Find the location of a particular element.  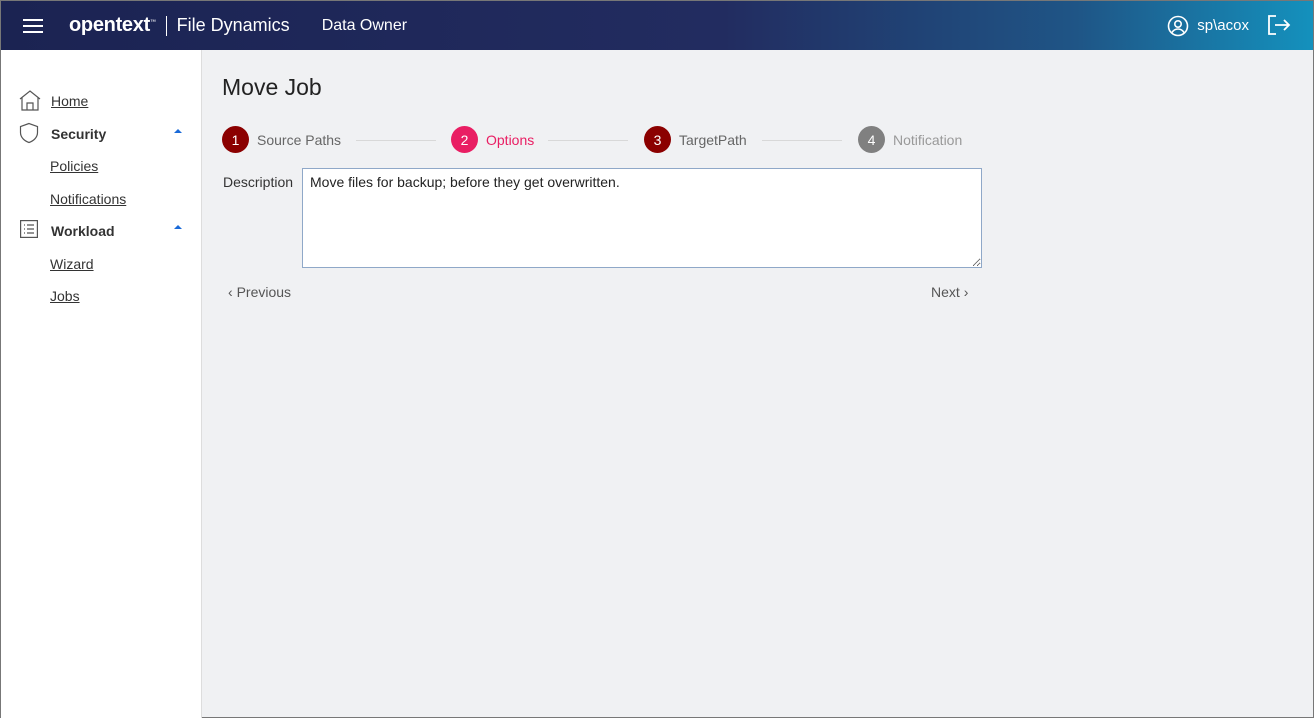

step-number: 3 is located at coordinates (657, 139).